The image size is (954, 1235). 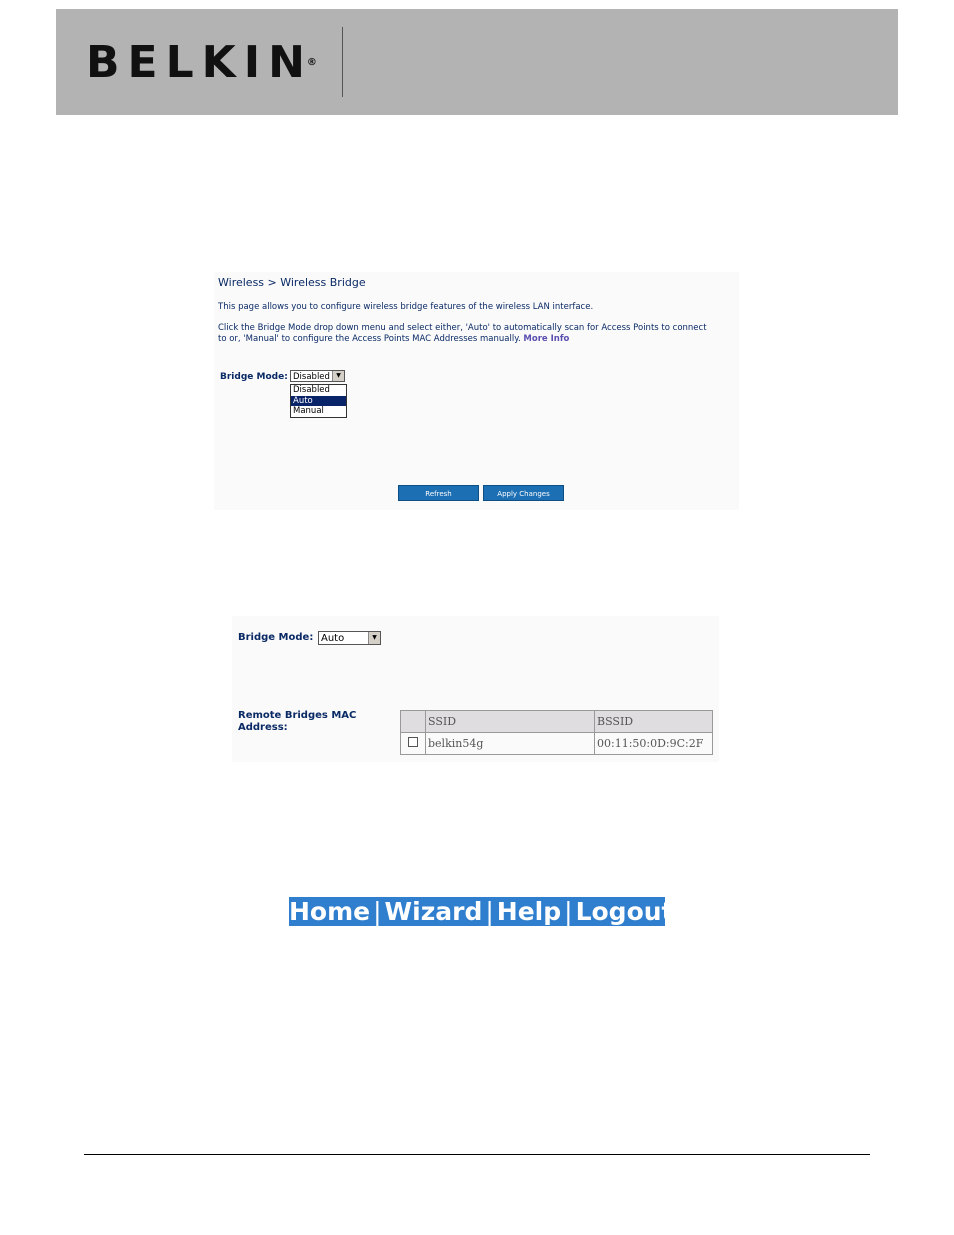 I want to click on header-bssid: BSSID, so click(x=653, y=721).